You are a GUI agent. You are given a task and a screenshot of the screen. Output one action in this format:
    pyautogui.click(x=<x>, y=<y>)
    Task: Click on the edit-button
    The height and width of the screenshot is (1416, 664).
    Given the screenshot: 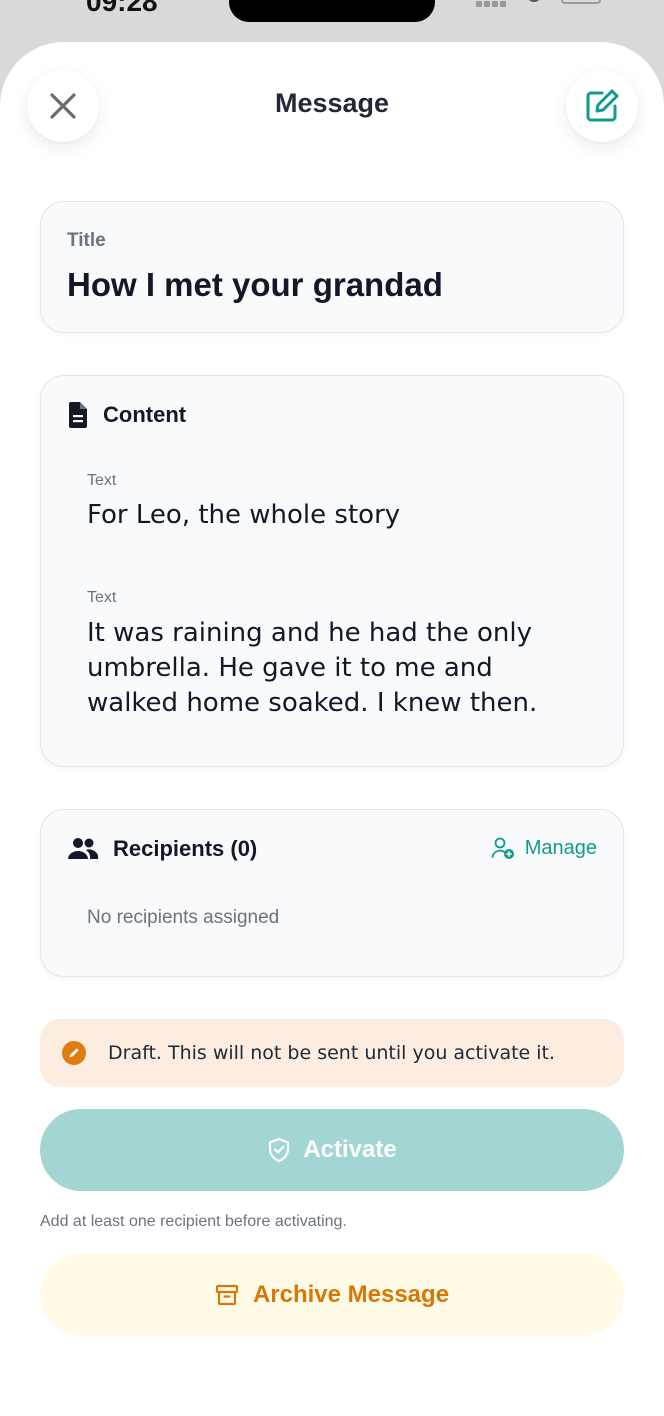 What is the action you would take?
    pyautogui.click(x=602, y=106)
    